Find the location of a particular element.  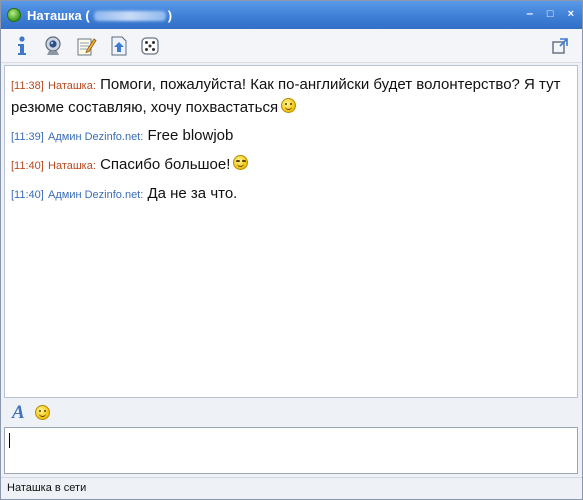

webcam-icon is located at coordinates (53, 46).